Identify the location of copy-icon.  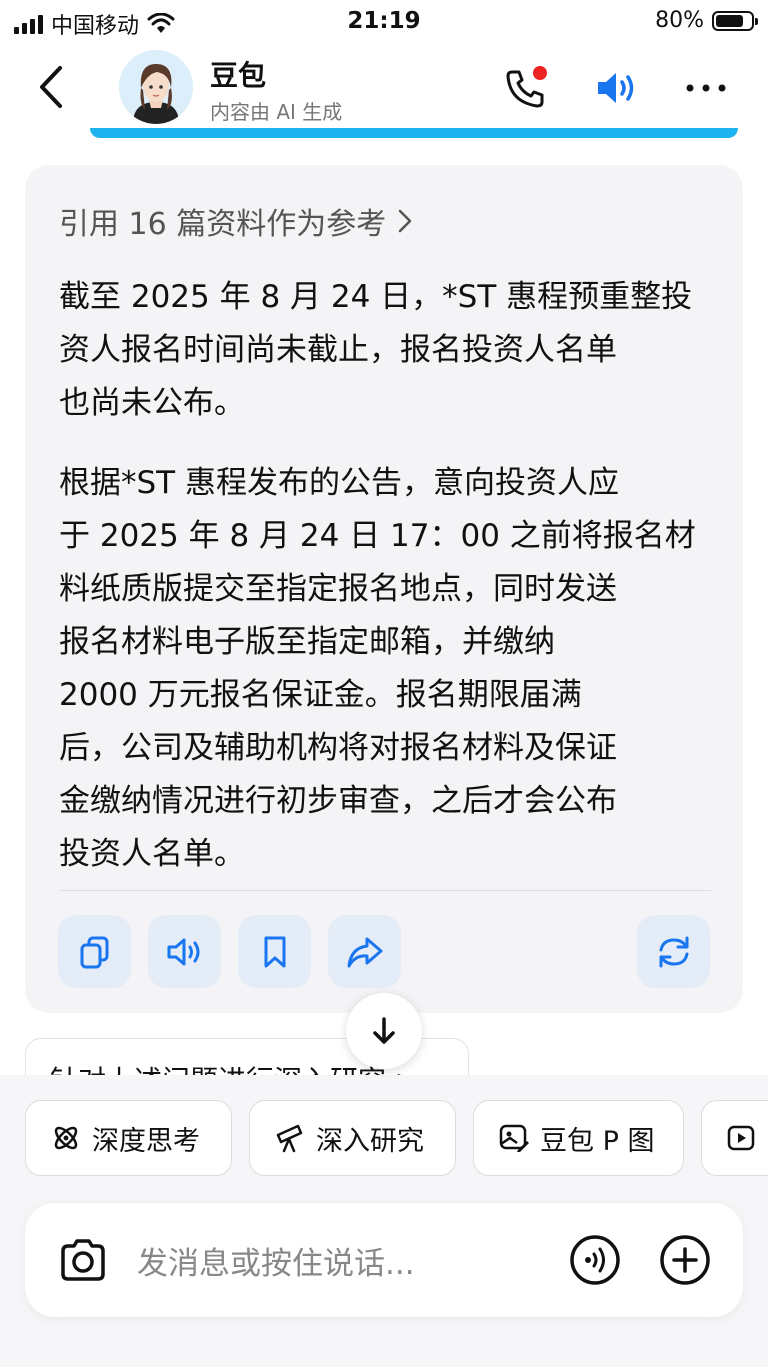
(94, 952).